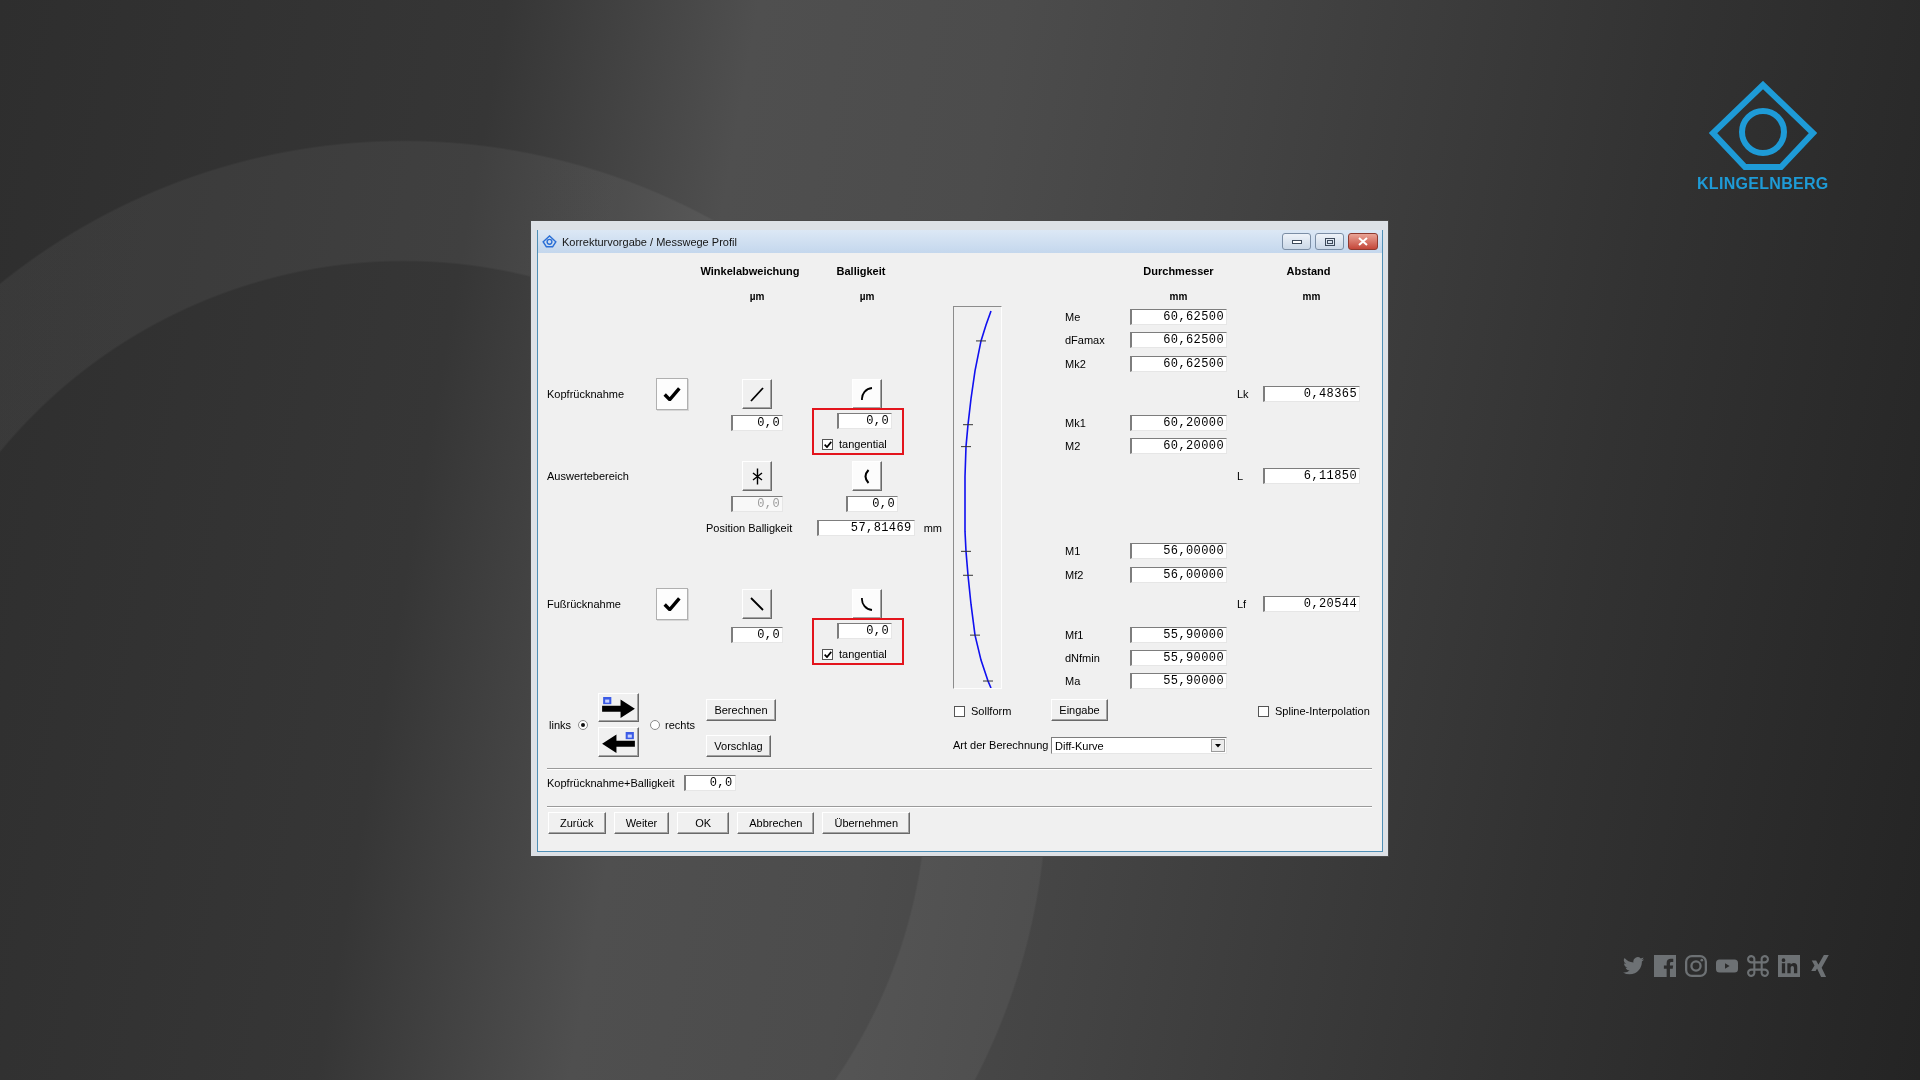 Image resolution: width=1920 pixels, height=1080 pixels. Describe the element at coordinates (1820, 966) in the screenshot. I see `x-shape-icon` at that location.